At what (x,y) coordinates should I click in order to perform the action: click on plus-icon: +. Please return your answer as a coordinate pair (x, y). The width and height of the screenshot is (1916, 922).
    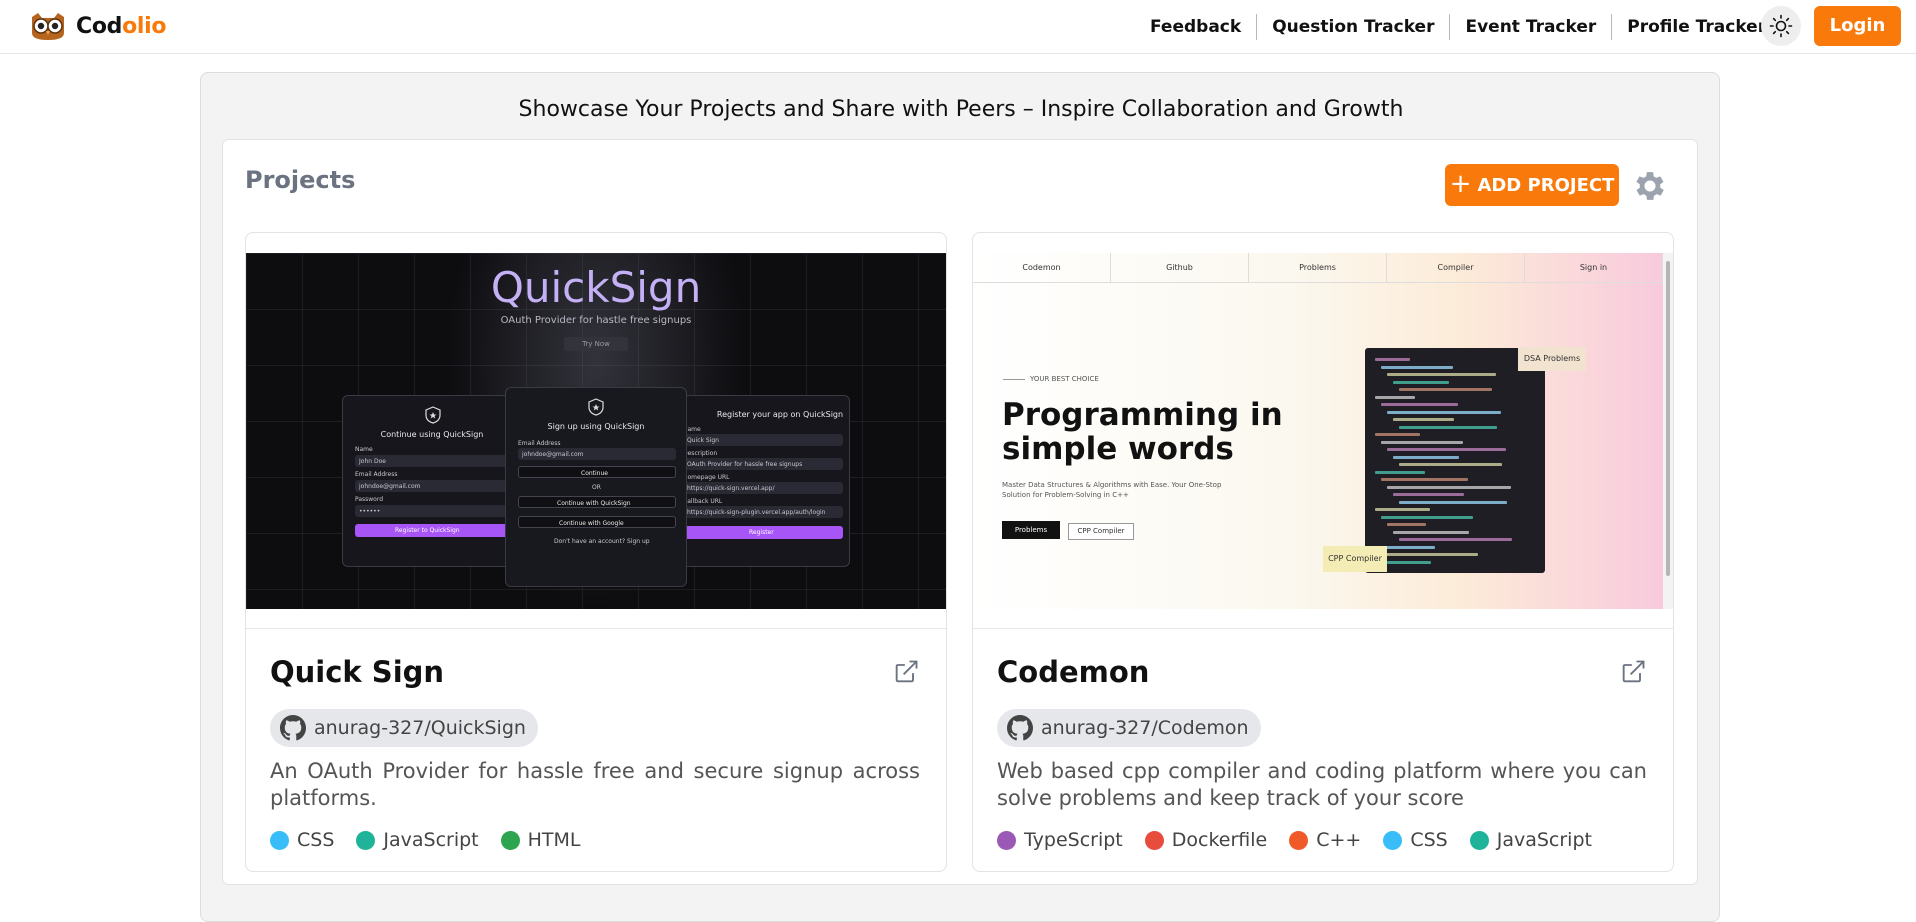
    Looking at the image, I should click on (1460, 183).